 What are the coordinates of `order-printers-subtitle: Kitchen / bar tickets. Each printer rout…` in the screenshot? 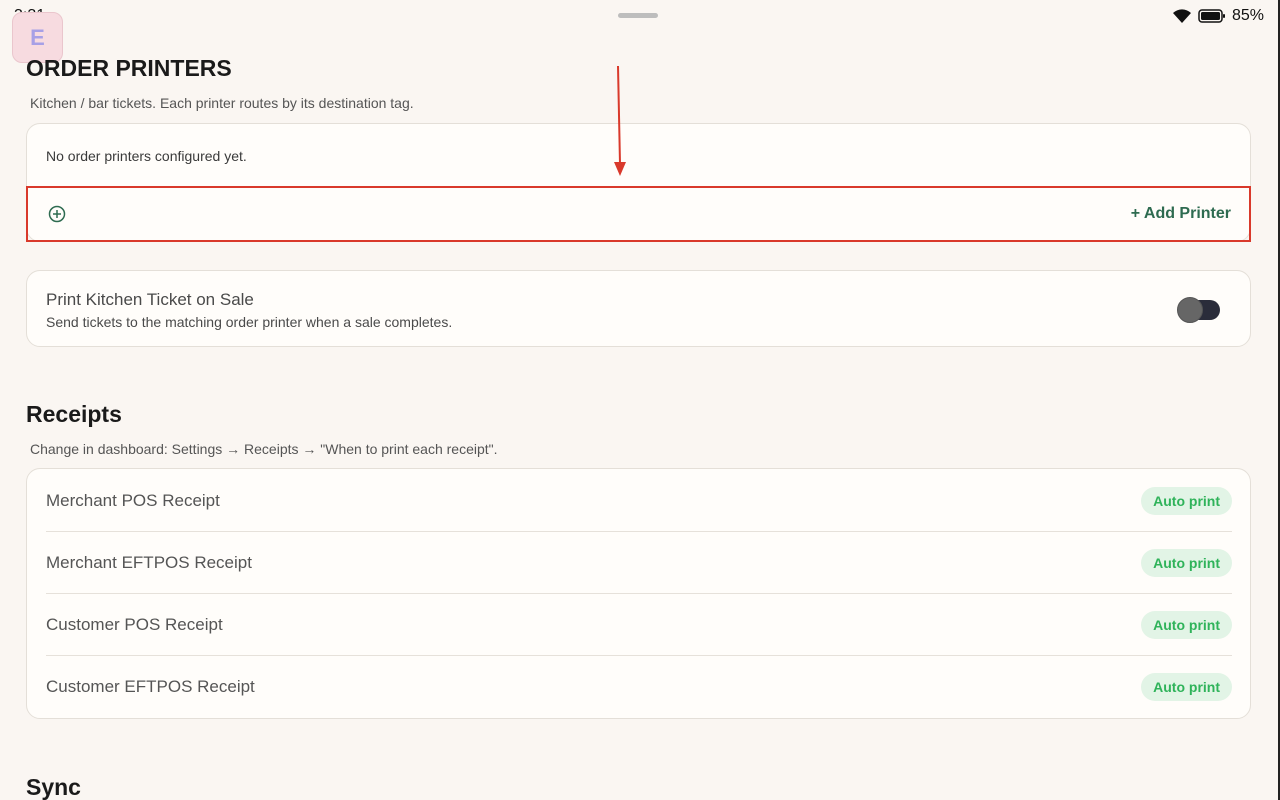 It's located at (222, 103).